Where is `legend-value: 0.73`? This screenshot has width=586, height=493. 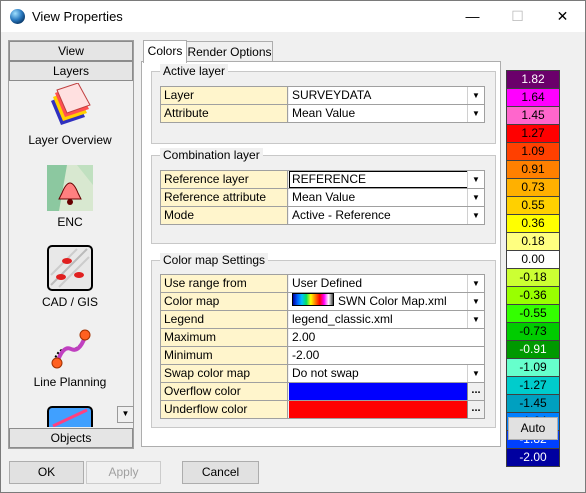
legend-value: 0.73 is located at coordinates (533, 187).